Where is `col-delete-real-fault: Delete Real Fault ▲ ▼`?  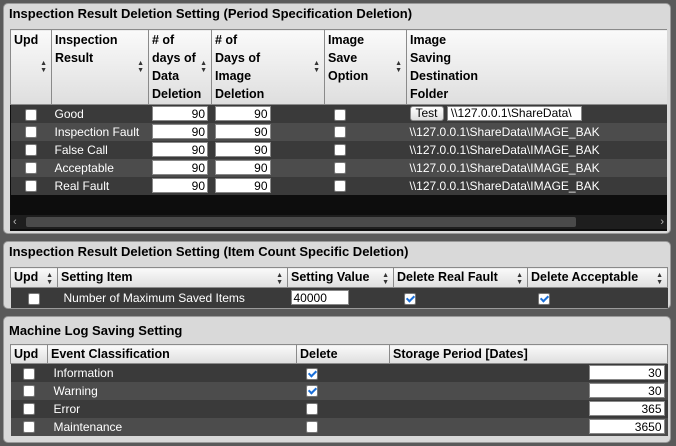
col-delete-real-fault: Delete Real Fault ▲ ▼ is located at coordinates (460, 277).